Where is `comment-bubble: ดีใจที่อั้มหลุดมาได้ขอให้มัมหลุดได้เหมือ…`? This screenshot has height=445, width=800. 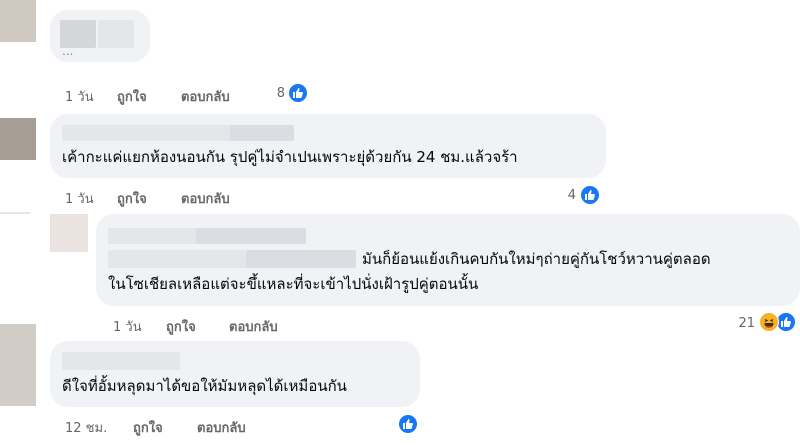
comment-bubble: ดีใจที่อั้มหลุดมาได้ขอให้มัมหลุดได้เหมือ… is located at coordinates (235, 374).